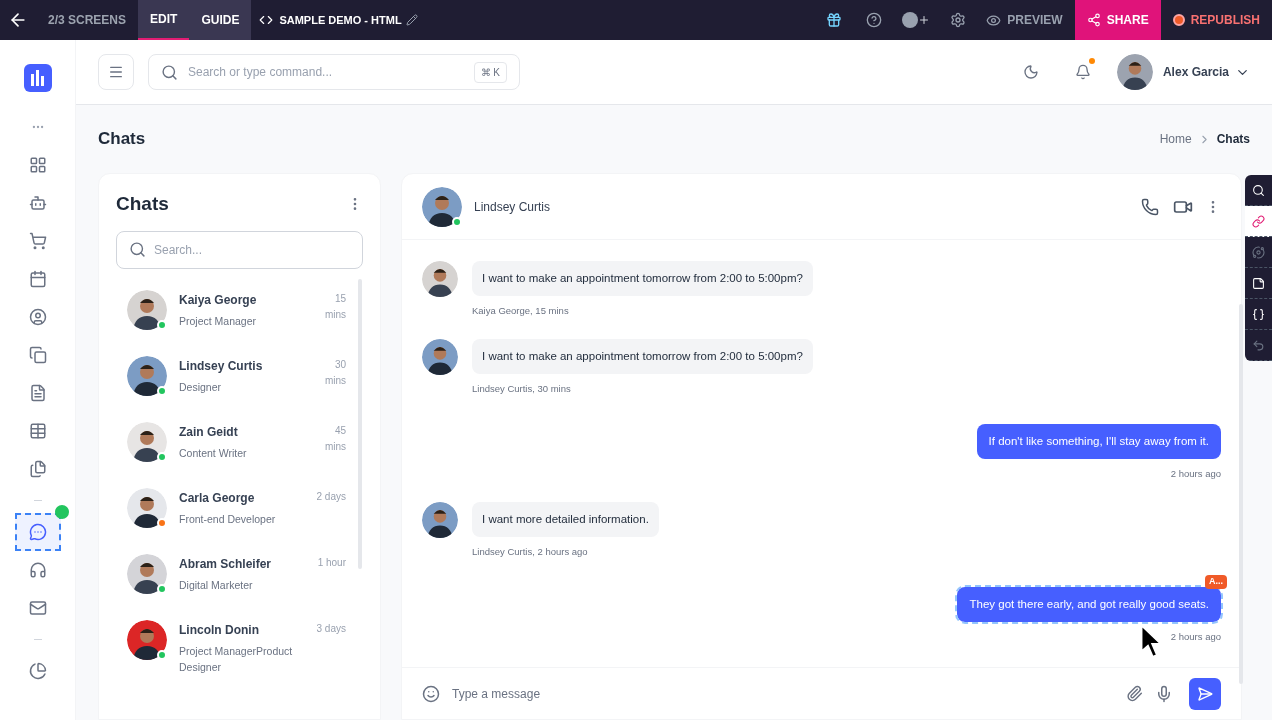 This screenshot has height=720, width=1272. Describe the element at coordinates (201, 387) in the screenshot. I see `contact-role: Designer` at that location.